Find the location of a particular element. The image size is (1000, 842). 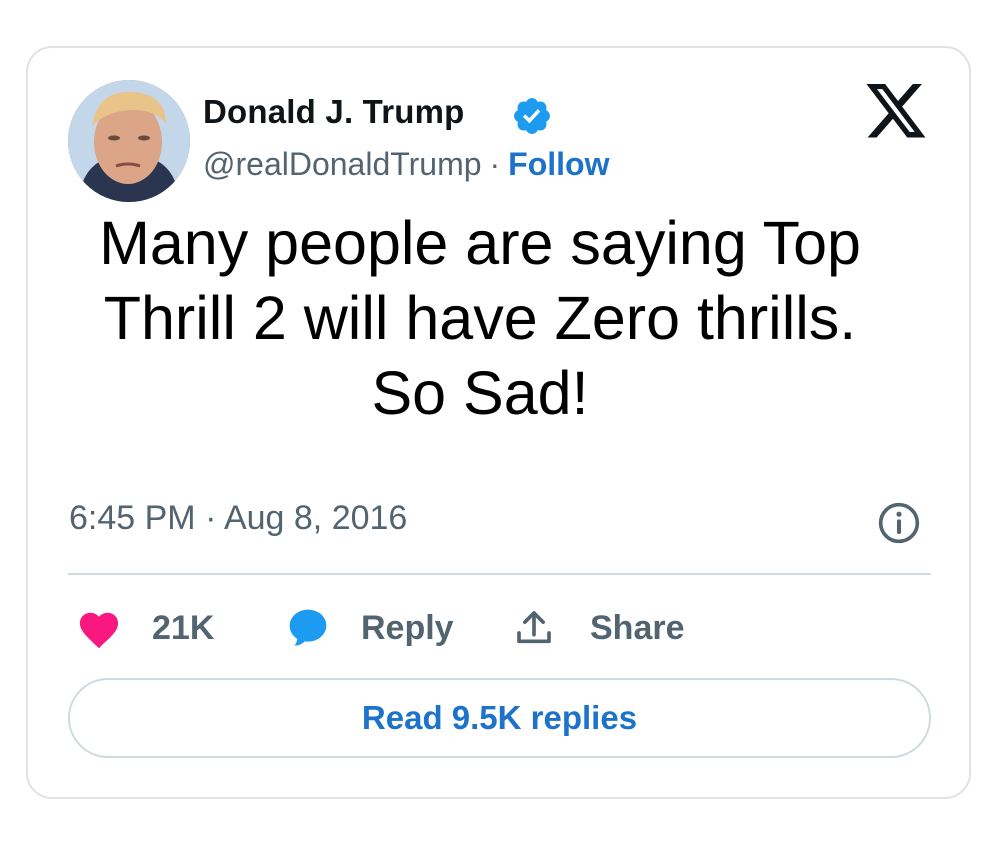

author-handle-line: @realDonaldTrump · Follow is located at coordinates (406, 164).